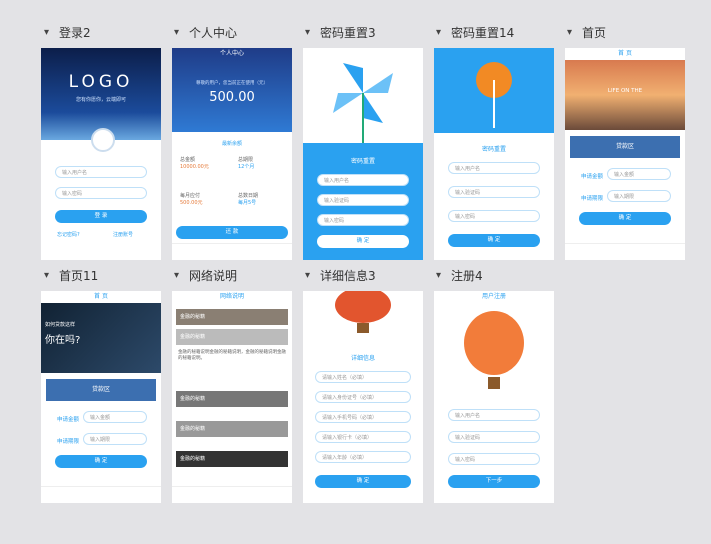  Describe the element at coordinates (79, 276) in the screenshot. I see `group-title: 首页11` at that location.